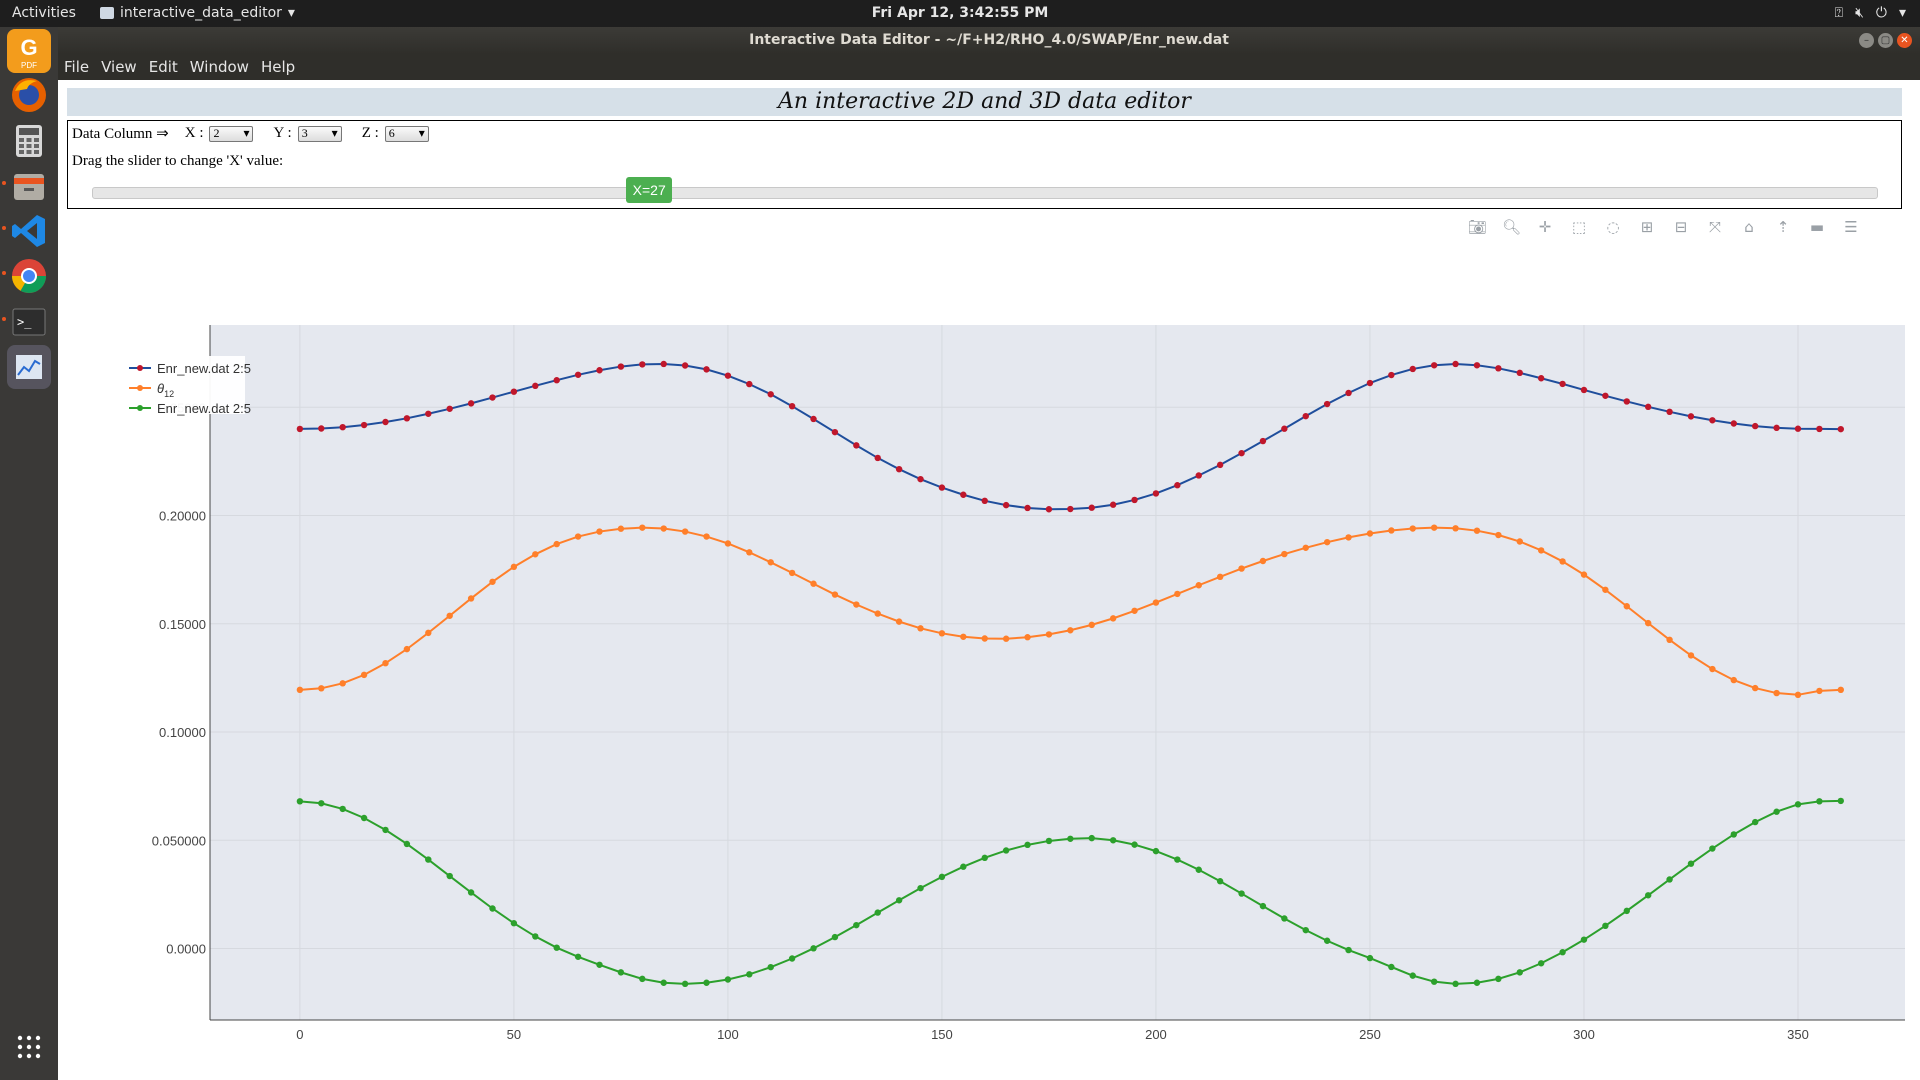 This screenshot has height=1080, width=1920. I want to click on menu-file: File, so click(76, 67).